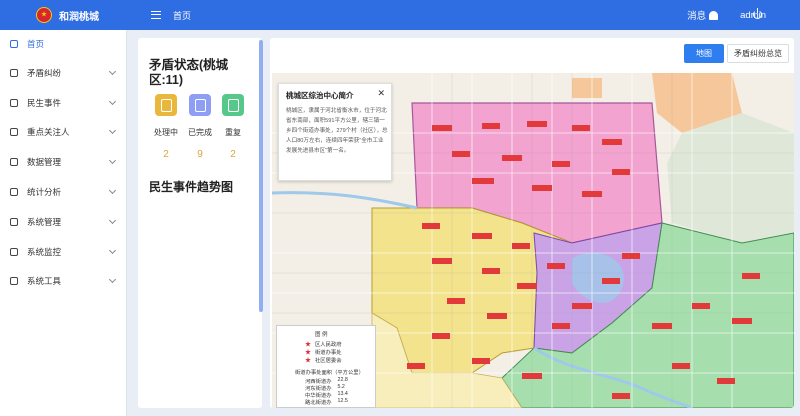  Describe the element at coordinates (696, 15) in the screenshot. I see `messages-link: 消息` at that location.